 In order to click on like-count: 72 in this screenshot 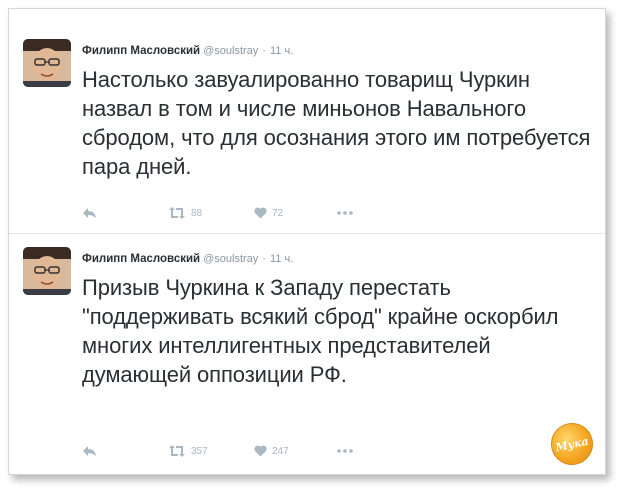, I will do `click(278, 213)`.